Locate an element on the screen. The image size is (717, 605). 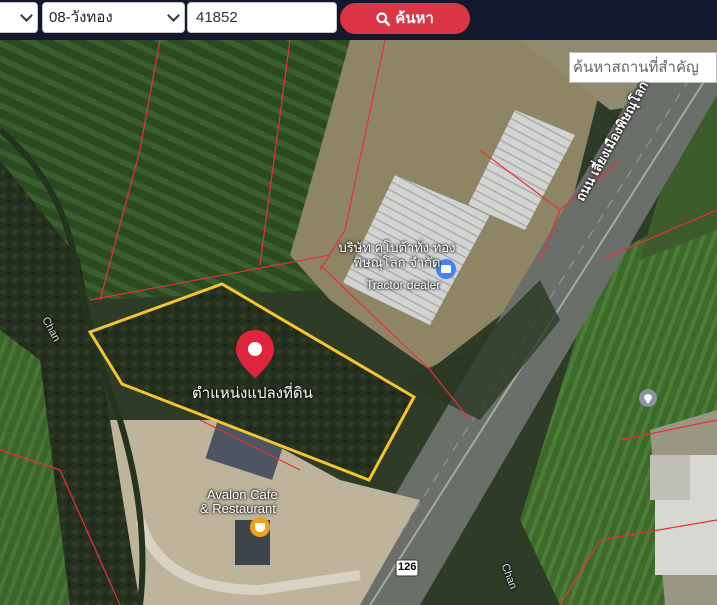
search-button: ค้นหา is located at coordinates (405, 18).